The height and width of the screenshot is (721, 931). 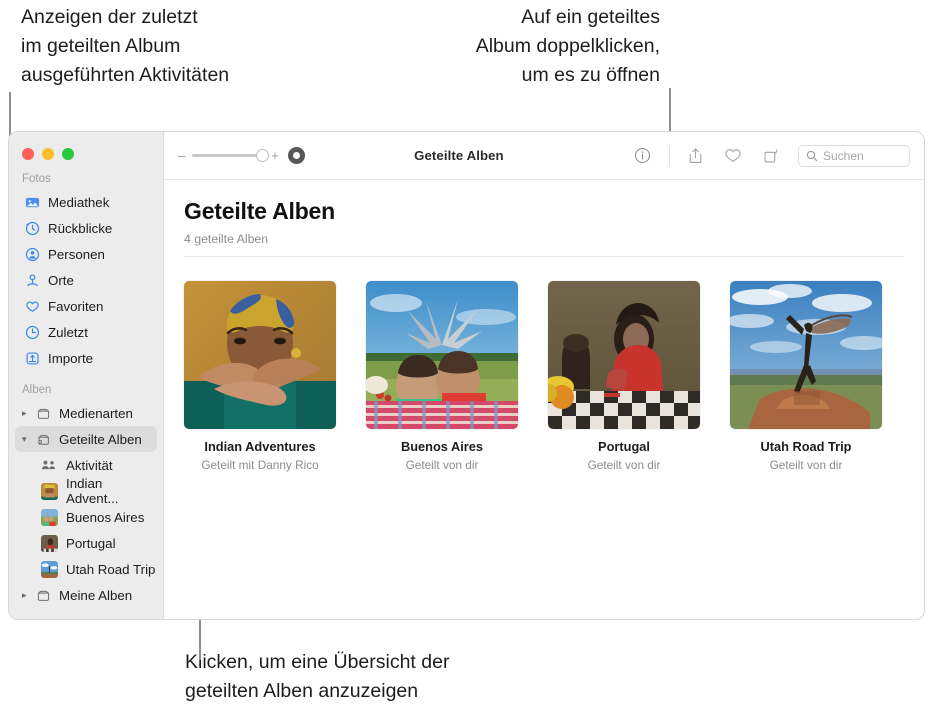 What do you see at coordinates (695, 156) in the screenshot?
I see `share-button` at bounding box center [695, 156].